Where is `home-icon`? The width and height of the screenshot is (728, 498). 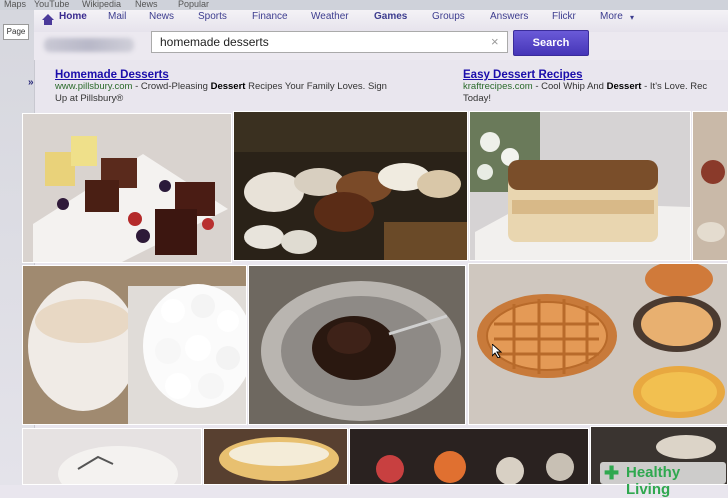
home-icon is located at coordinates (48, 19).